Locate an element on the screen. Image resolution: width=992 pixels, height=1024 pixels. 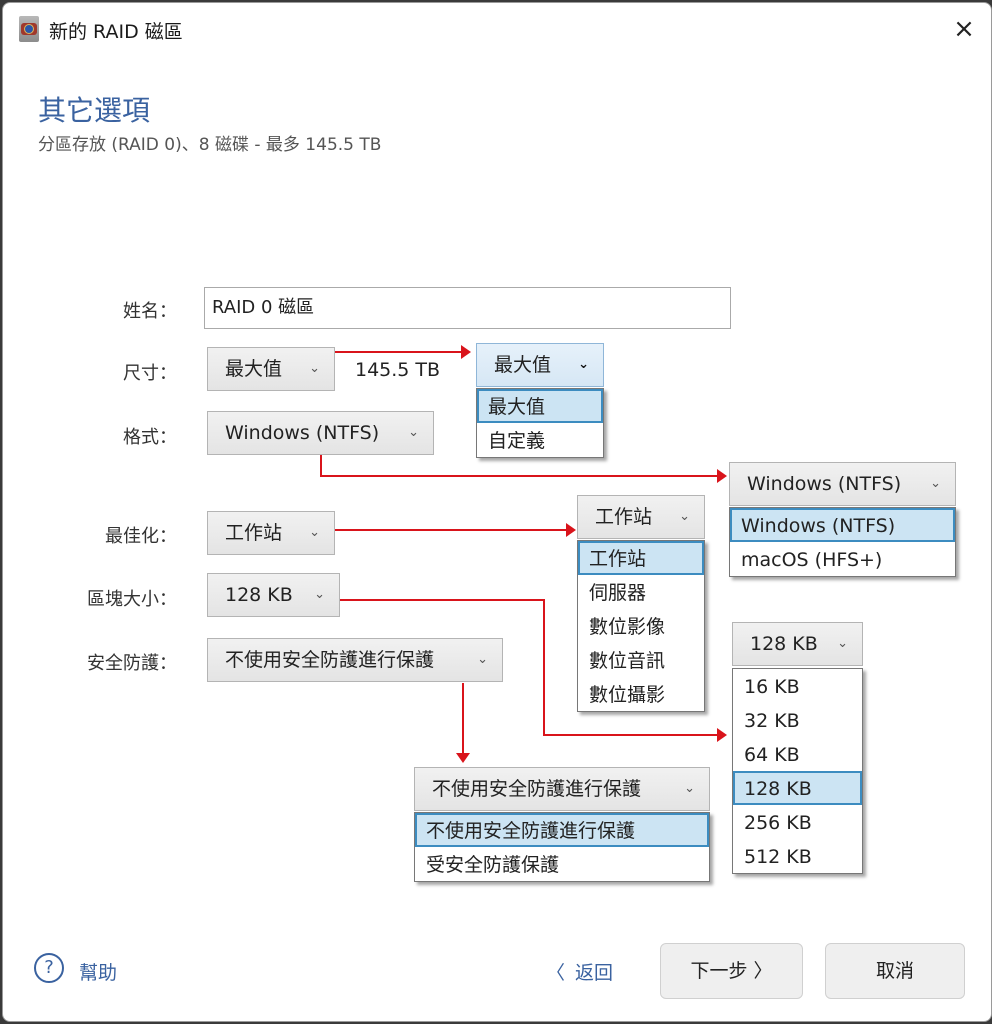
window-title: 新的 RAID 磁區 is located at coordinates (116, 32).